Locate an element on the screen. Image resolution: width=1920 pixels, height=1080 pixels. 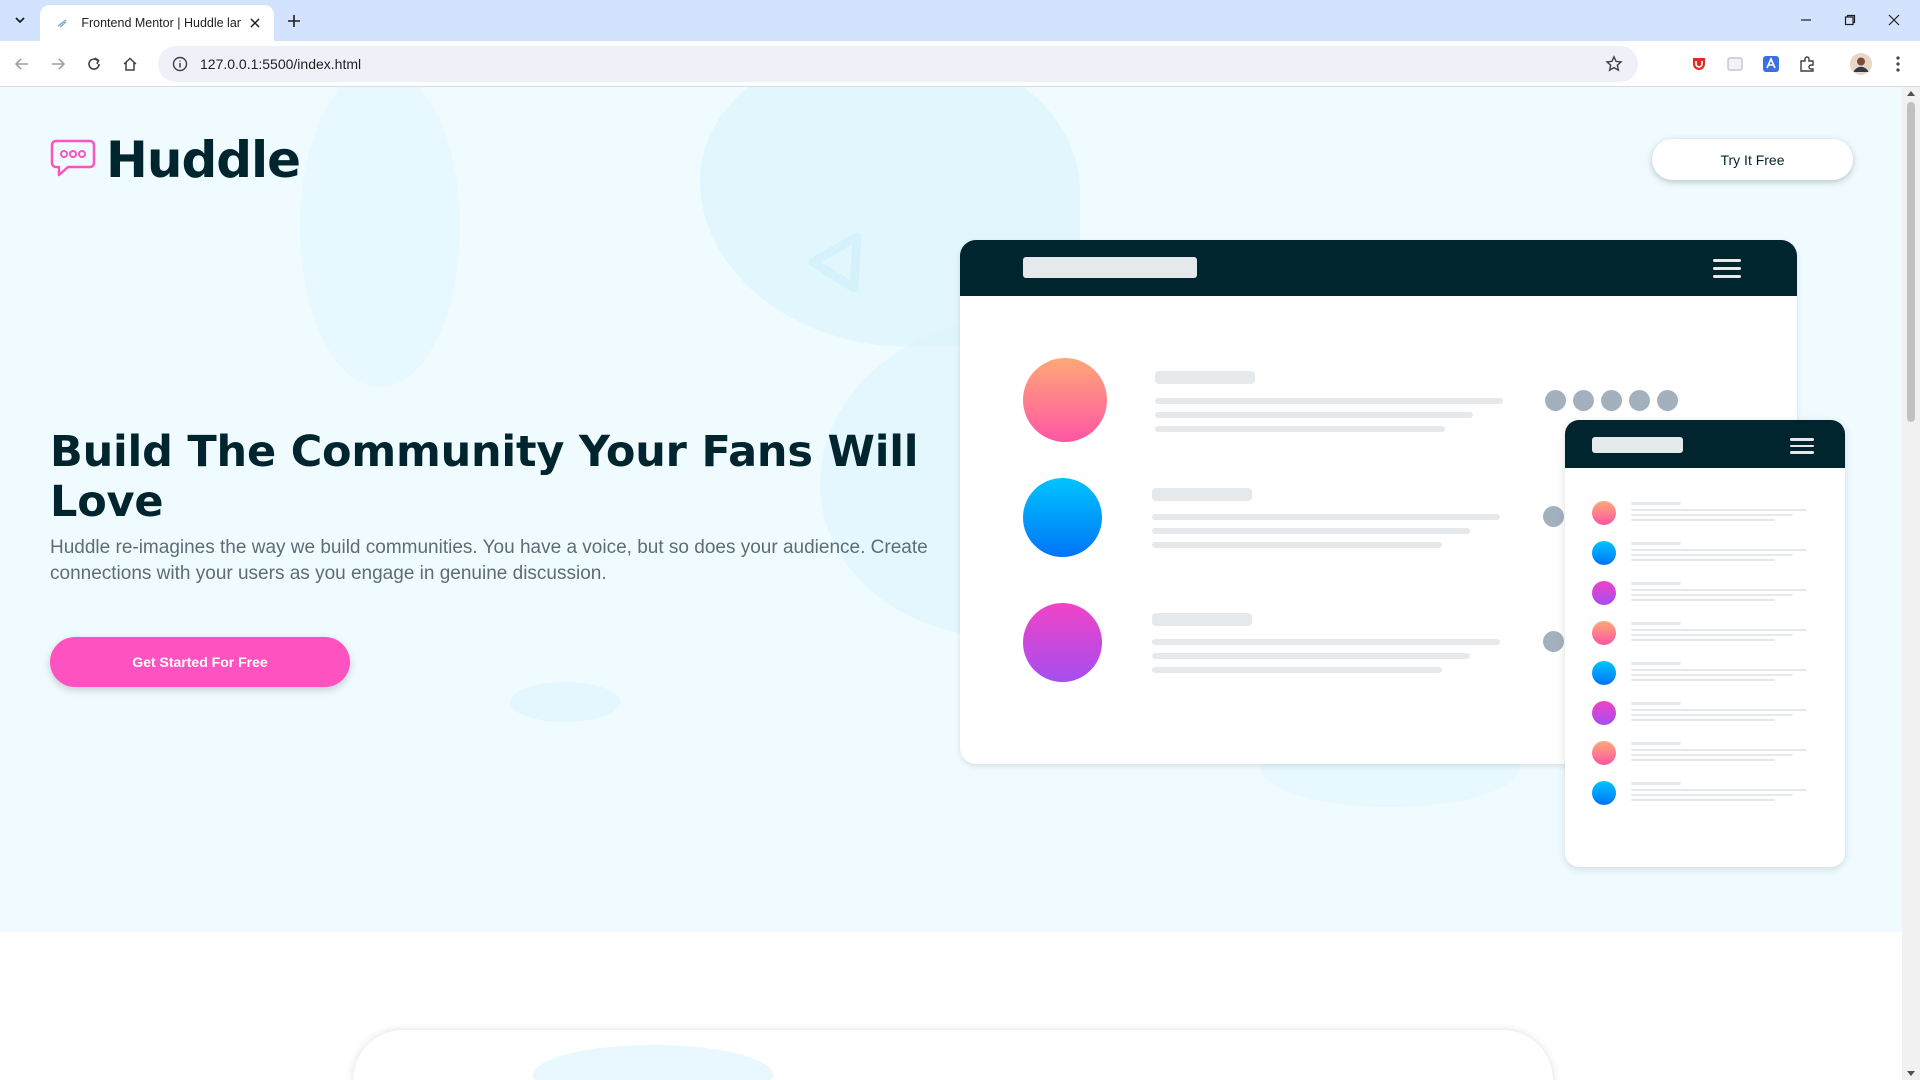
logo: Huddle is located at coordinates (175, 160).